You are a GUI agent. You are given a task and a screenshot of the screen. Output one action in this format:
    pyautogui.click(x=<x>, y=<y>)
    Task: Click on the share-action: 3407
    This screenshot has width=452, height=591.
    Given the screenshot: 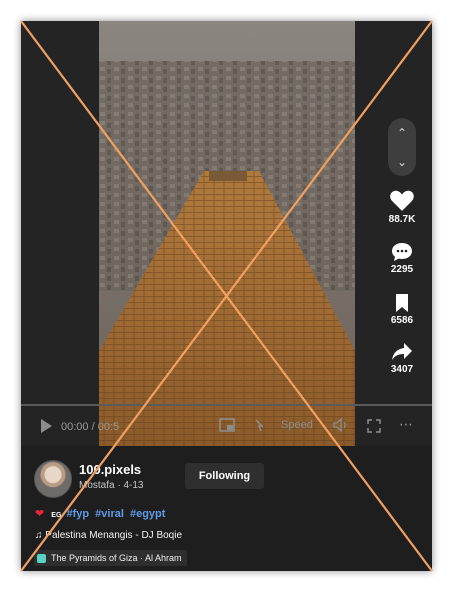 What is the action you would take?
    pyautogui.click(x=402, y=358)
    